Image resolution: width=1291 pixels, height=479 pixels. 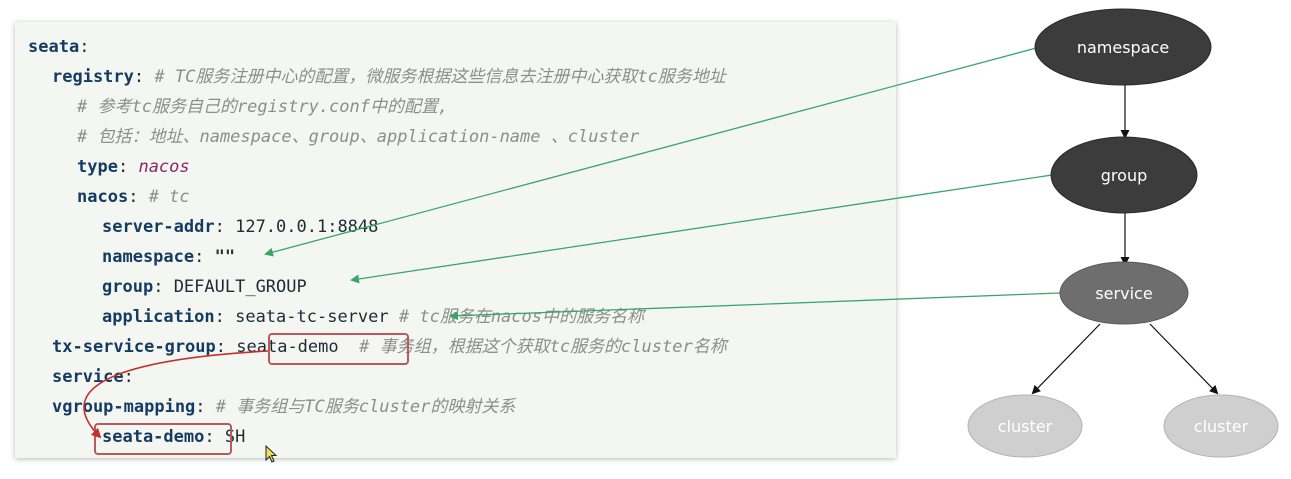 I want to click on node-cluster-left-label: cluster, so click(x=1025, y=426).